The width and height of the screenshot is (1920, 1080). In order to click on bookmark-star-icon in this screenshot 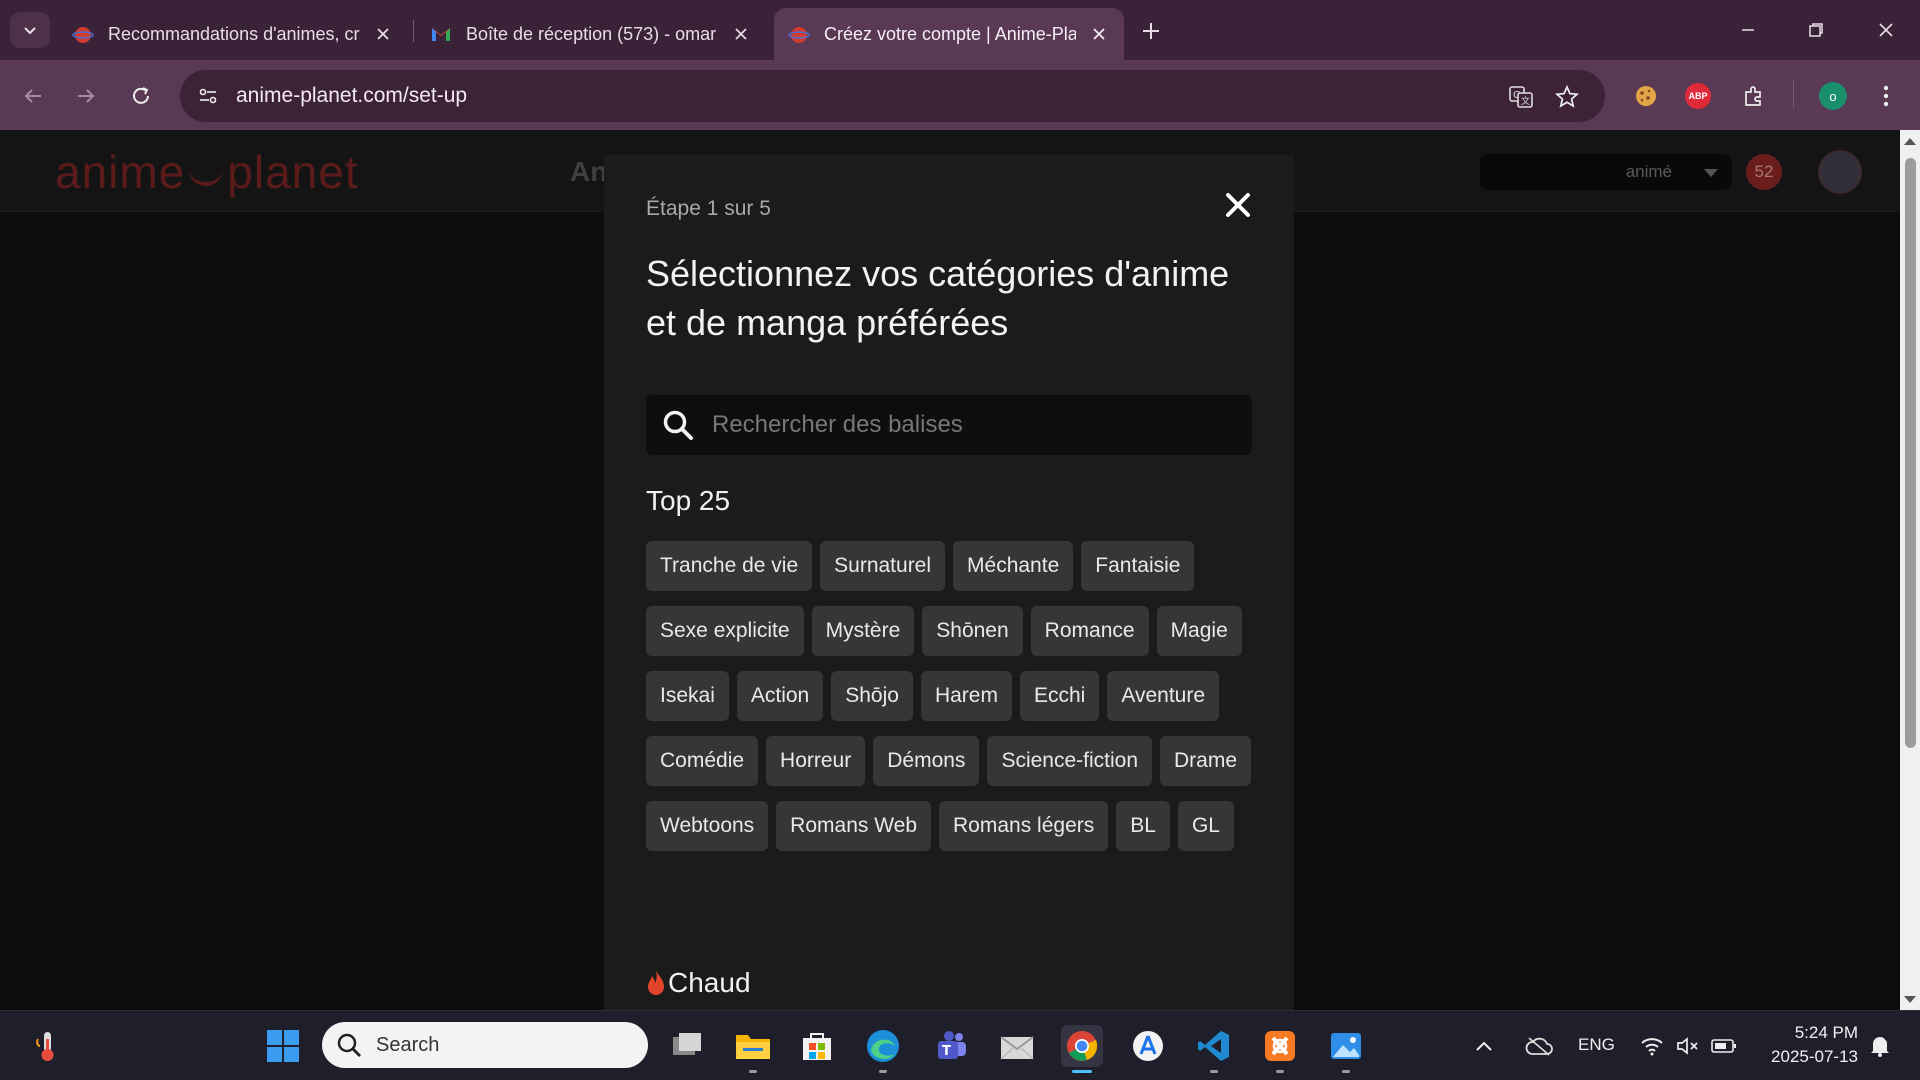, I will do `click(1567, 97)`.